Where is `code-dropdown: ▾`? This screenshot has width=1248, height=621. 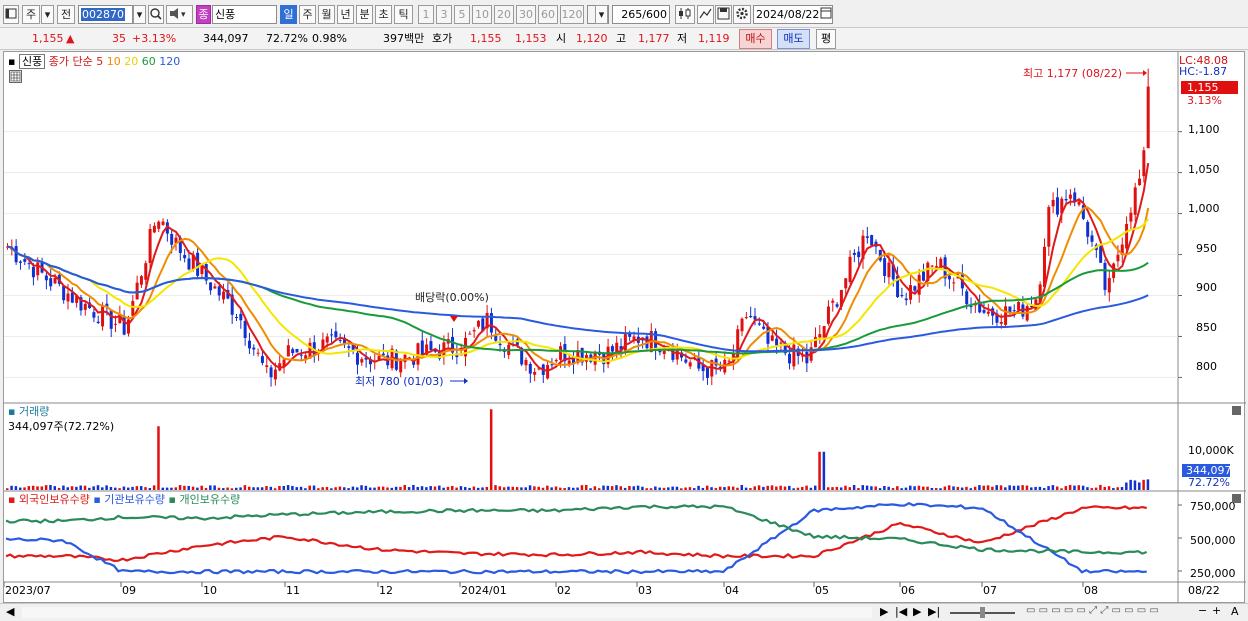 code-dropdown: ▾ is located at coordinates (139, 14).